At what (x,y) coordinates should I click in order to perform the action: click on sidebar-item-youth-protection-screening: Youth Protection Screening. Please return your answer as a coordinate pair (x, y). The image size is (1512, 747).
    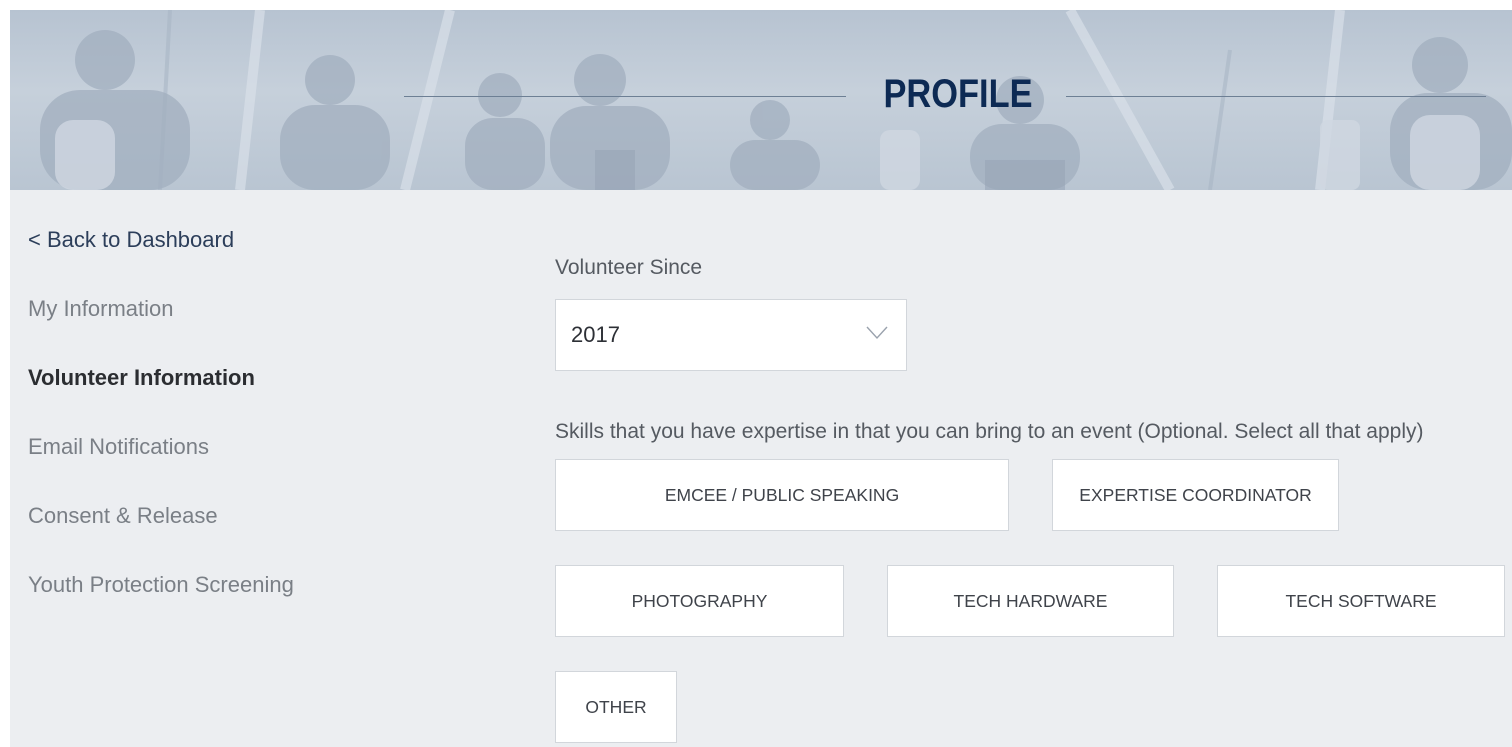
    Looking at the image, I should click on (208, 601).